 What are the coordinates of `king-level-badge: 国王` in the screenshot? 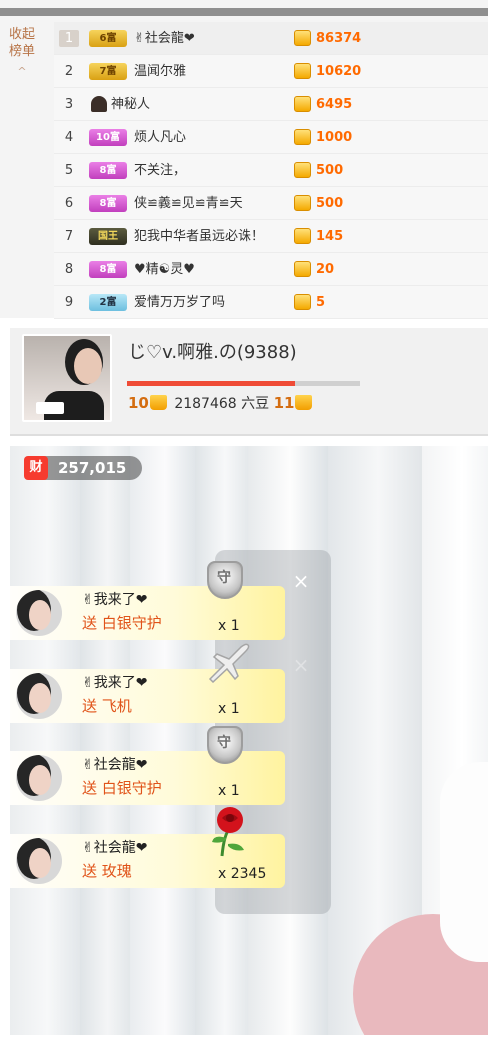 It's located at (108, 236).